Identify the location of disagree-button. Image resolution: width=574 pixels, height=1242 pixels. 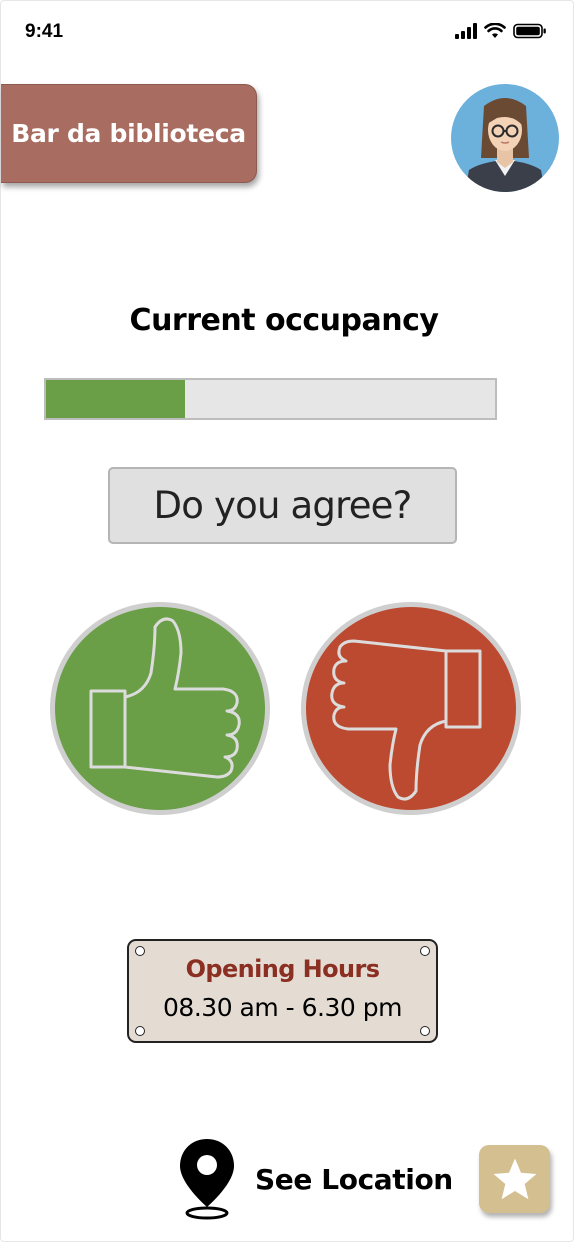
(411, 708).